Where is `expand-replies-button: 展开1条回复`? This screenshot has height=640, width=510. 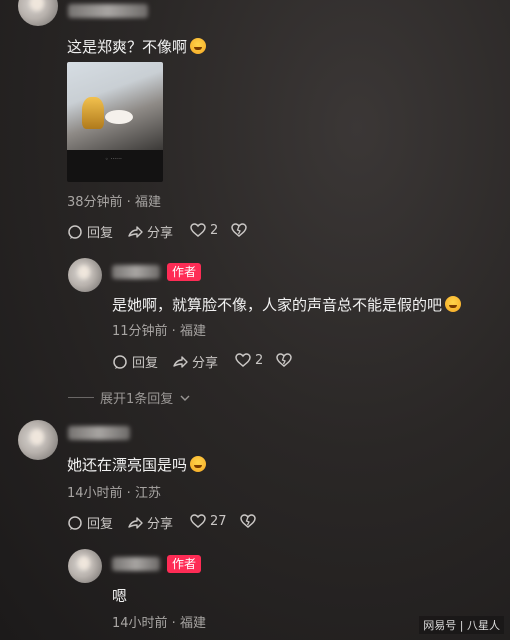 expand-replies-button: 展开1条回复 is located at coordinates (129, 397).